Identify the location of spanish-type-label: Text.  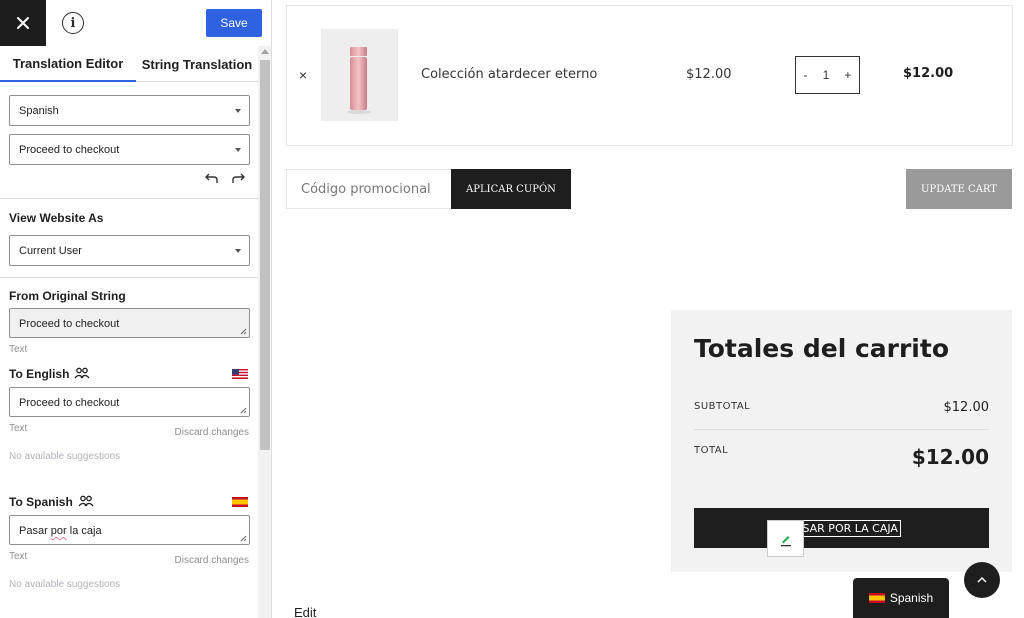
(18, 556).